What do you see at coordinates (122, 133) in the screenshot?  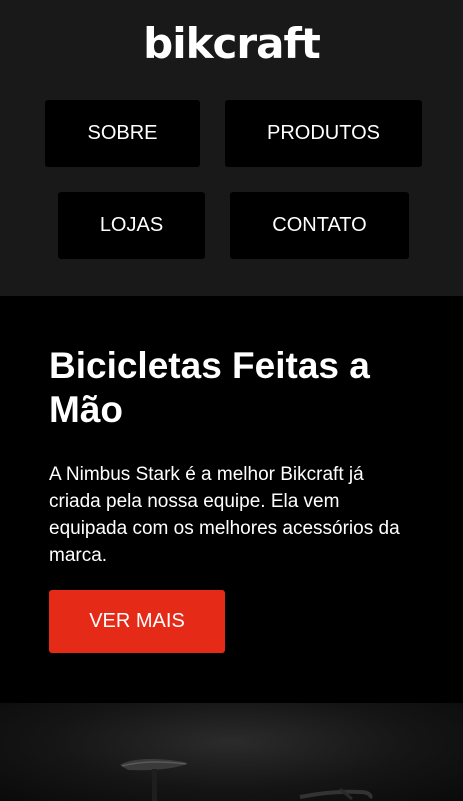 I see `nav-item-sobre: SOBRE` at bounding box center [122, 133].